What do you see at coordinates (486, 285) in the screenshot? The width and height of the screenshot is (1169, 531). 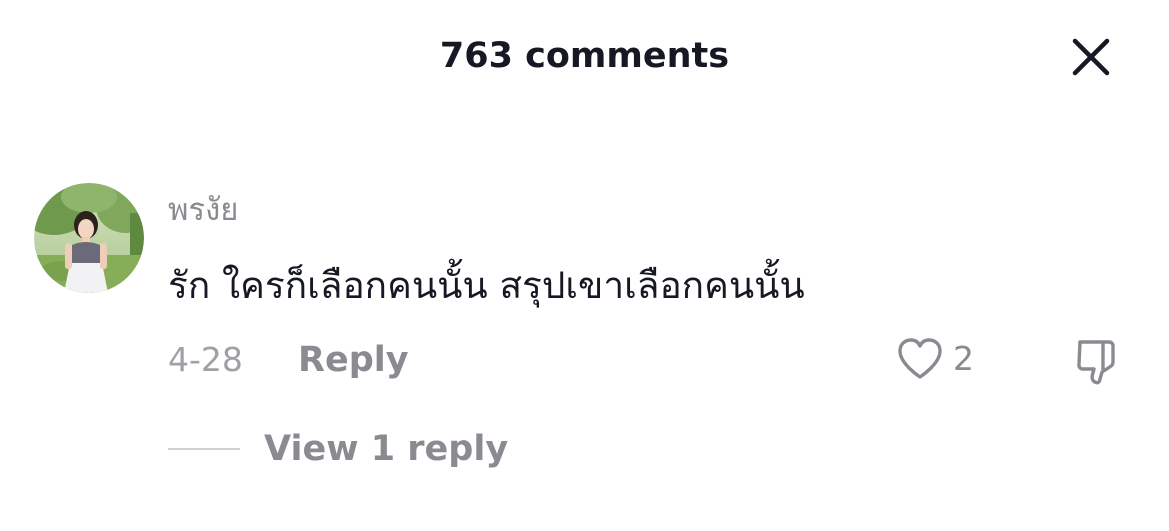 I see `comment-text: รัก ใครก็เลือกคนนั้น สรุปเขาเลือกคนนั้น` at bounding box center [486, 285].